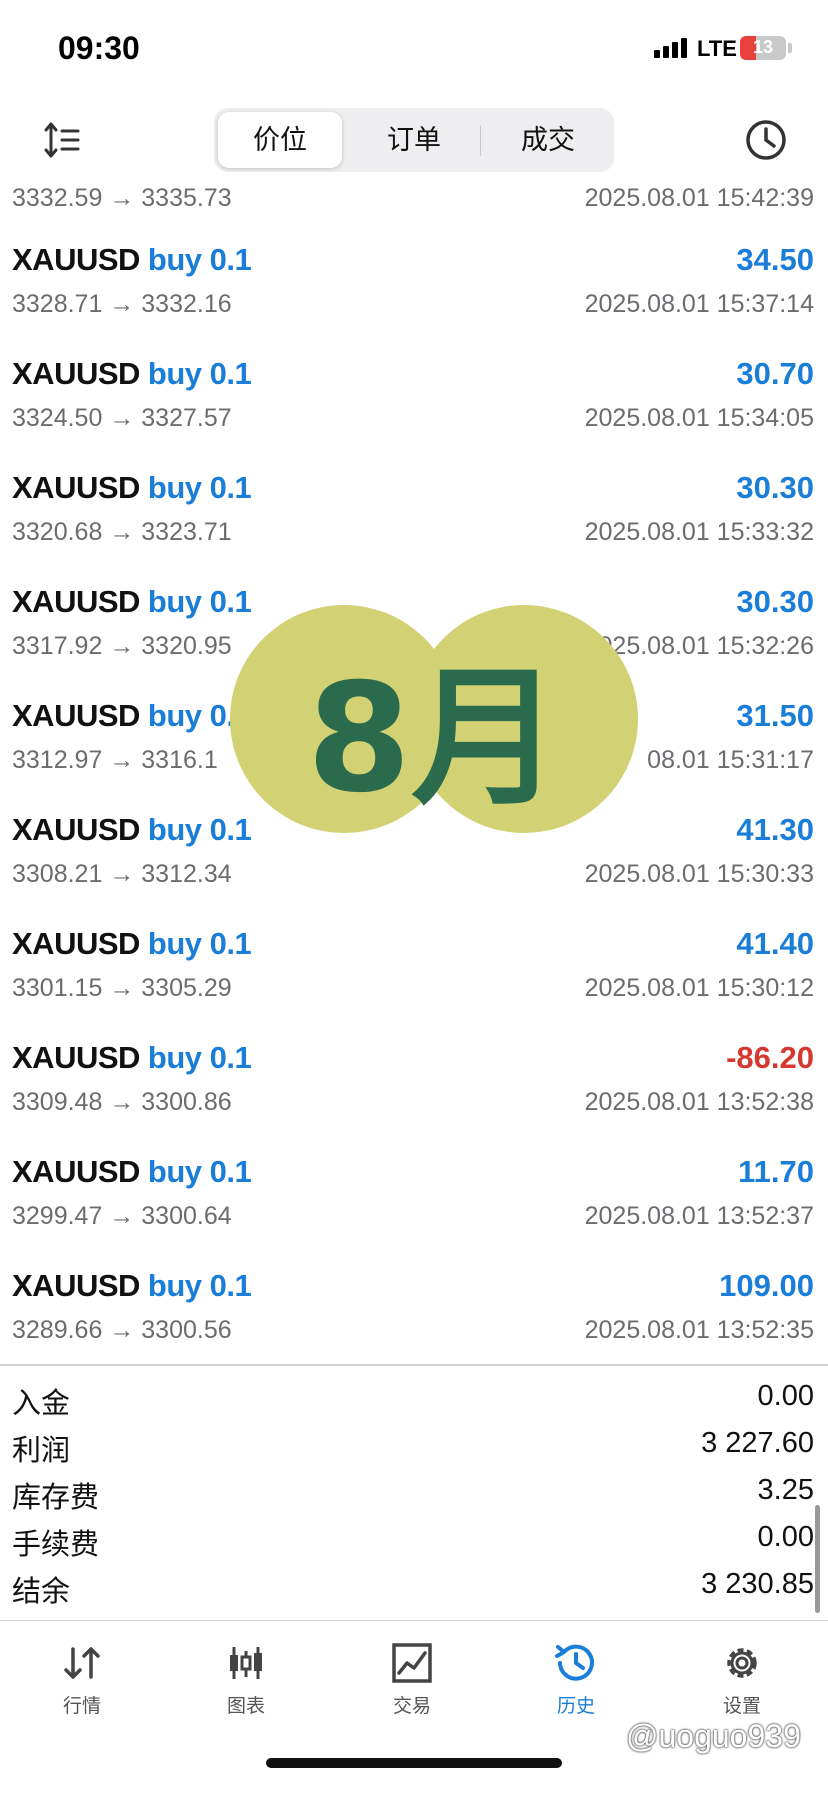 This screenshot has height=1793, width=828. Describe the element at coordinates (730, 760) in the screenshot. I see `trade-time: 08.01 15:31:17` at that location.